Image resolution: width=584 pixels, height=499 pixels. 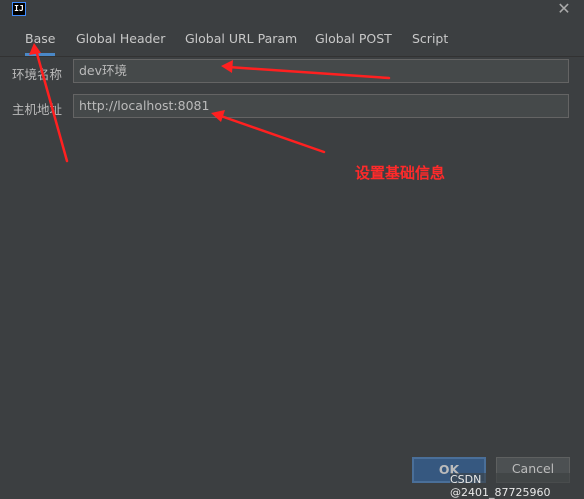 What do you see at coordinates (321, 106) in the screenshot?
I see `host-address-field: http://localhost:8081` at bounding box center [321, 106].